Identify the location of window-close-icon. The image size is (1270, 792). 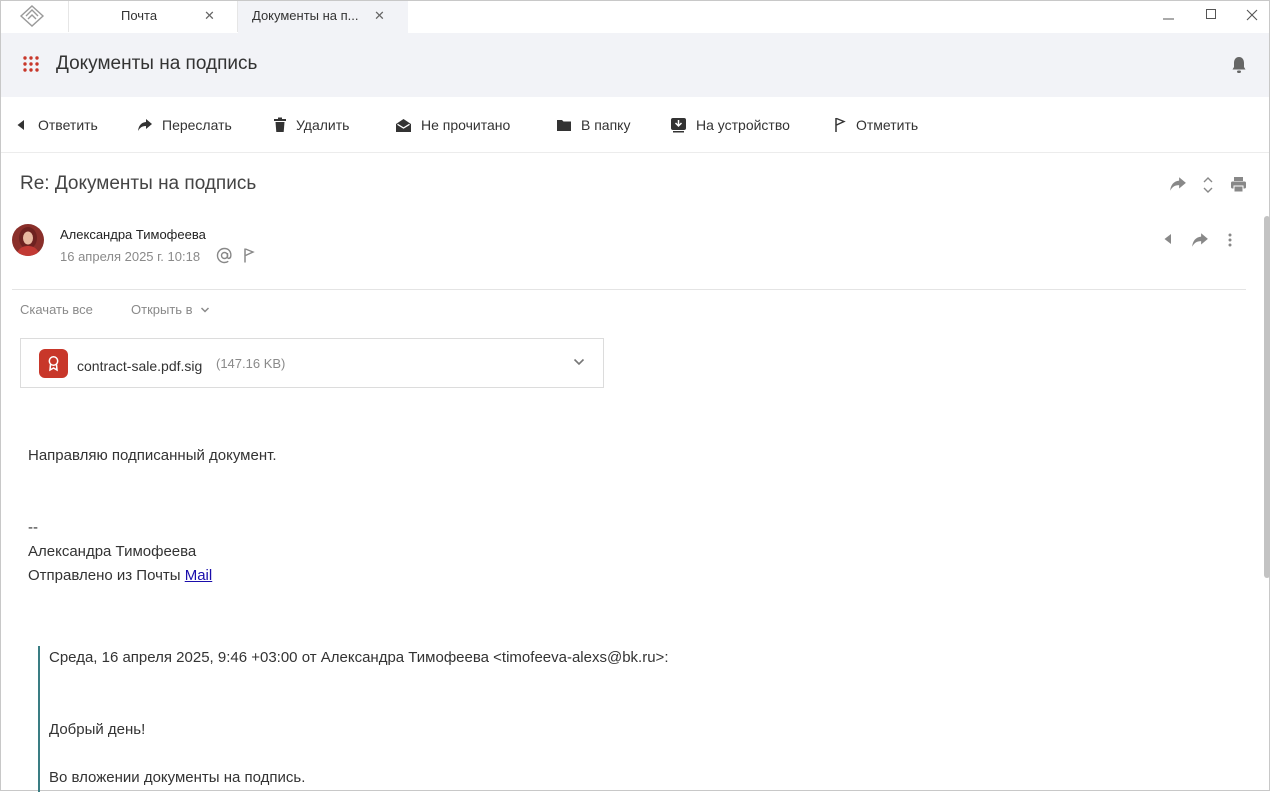
(1252, 15).